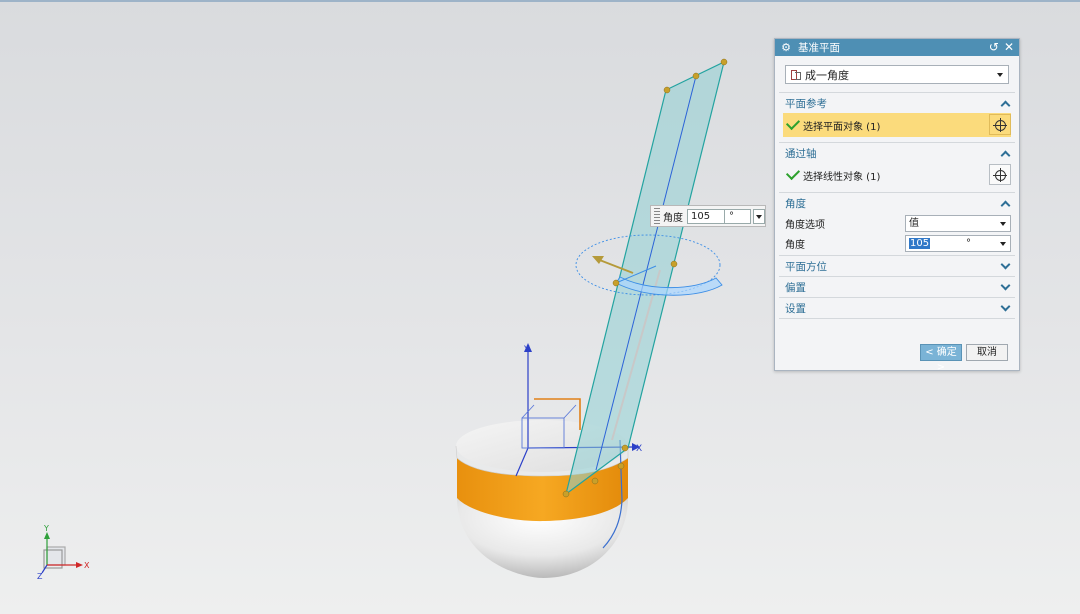  I want to click on section-header-offset: 偏置, so click(897, 287).